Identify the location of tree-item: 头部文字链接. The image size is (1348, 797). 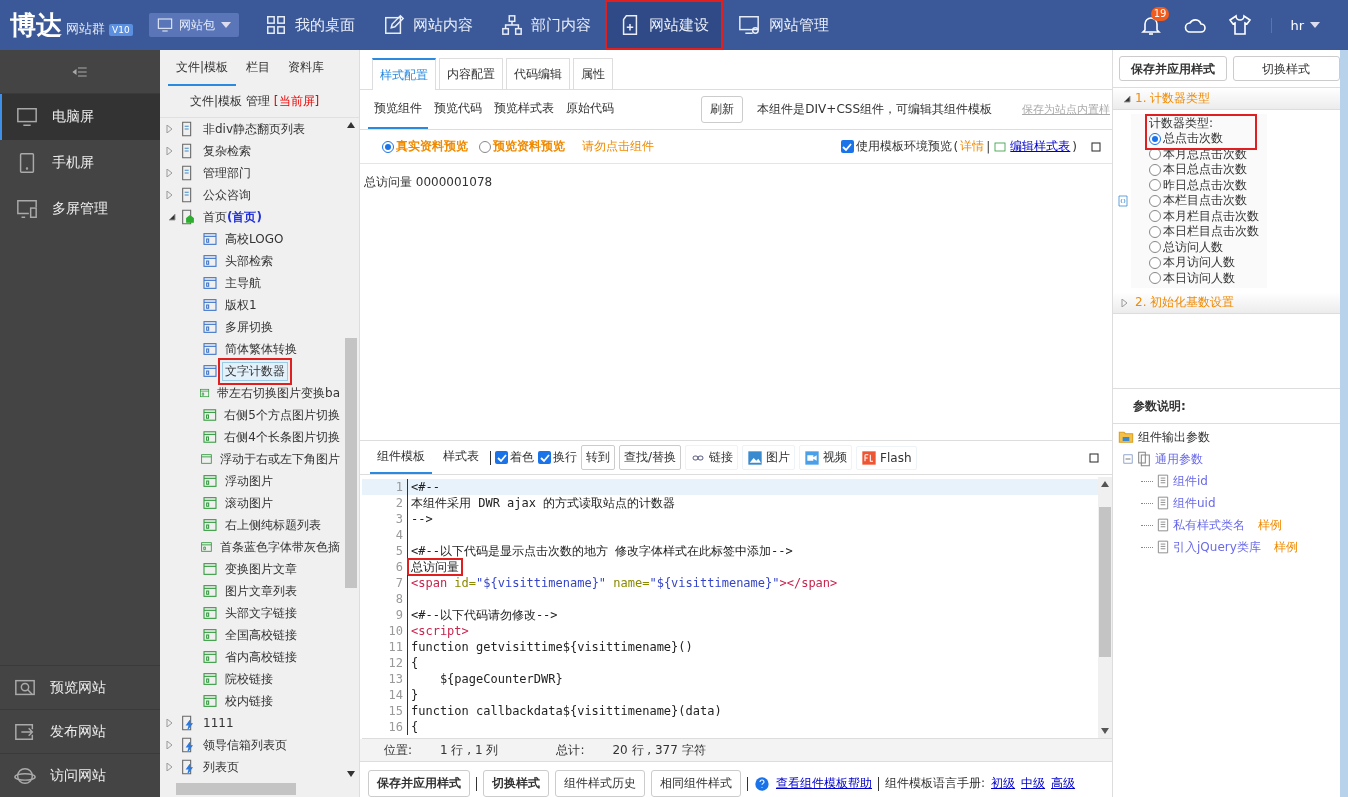
(261, 613).